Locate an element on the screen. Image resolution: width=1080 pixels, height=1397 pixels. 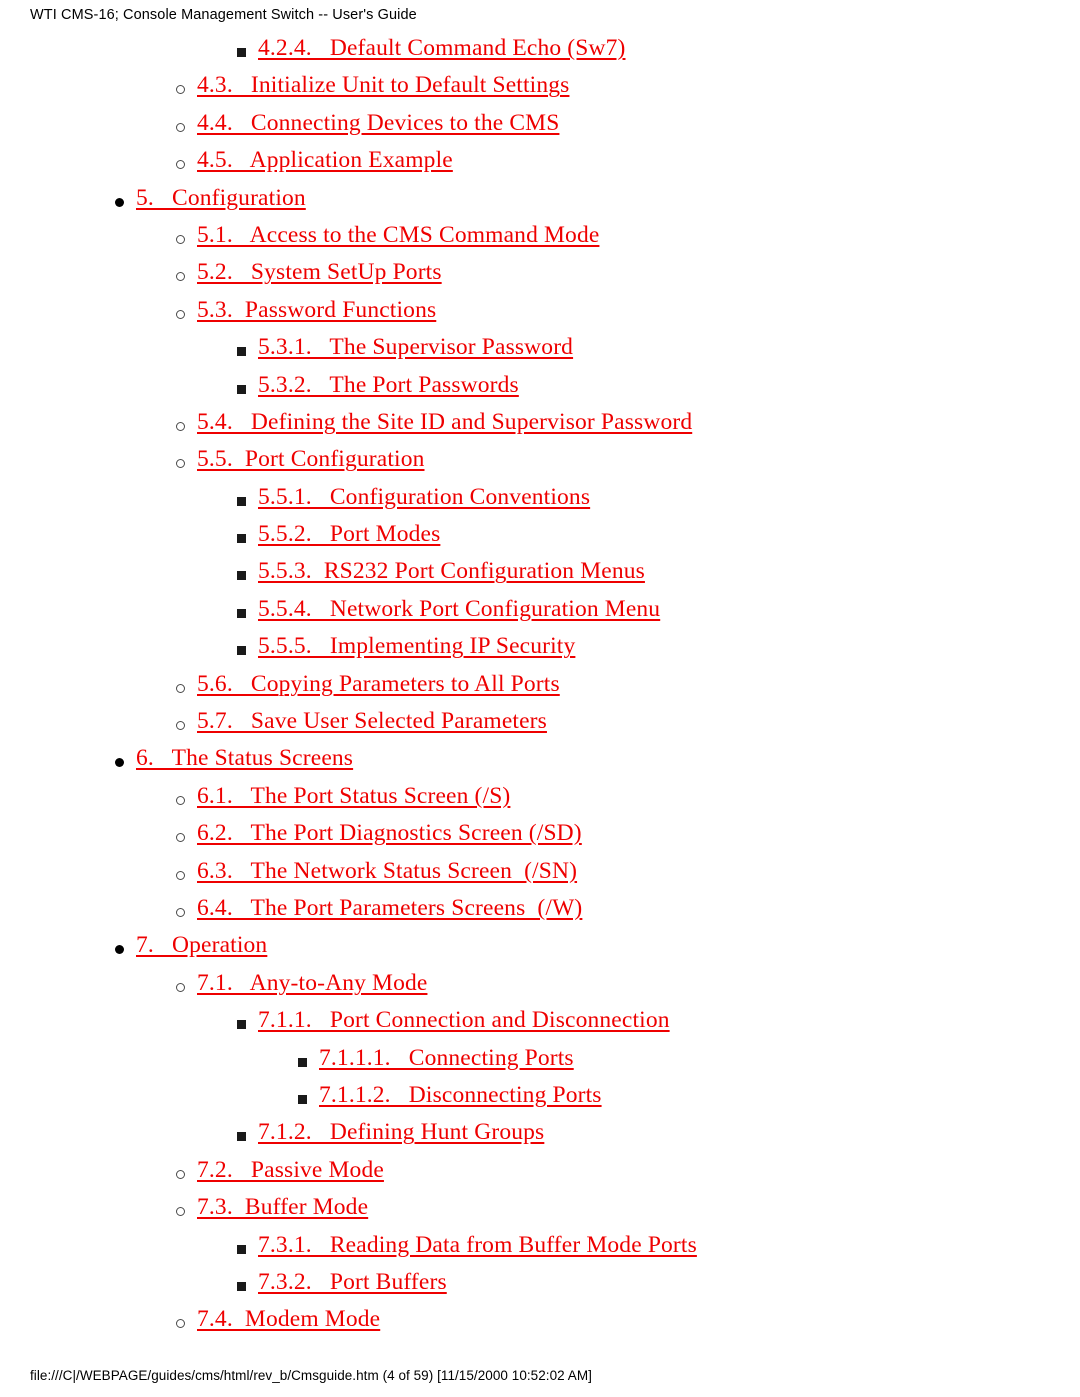
toc-item: 5.1. Access to the CMS Command Mode is located at coordinates (540, 235).